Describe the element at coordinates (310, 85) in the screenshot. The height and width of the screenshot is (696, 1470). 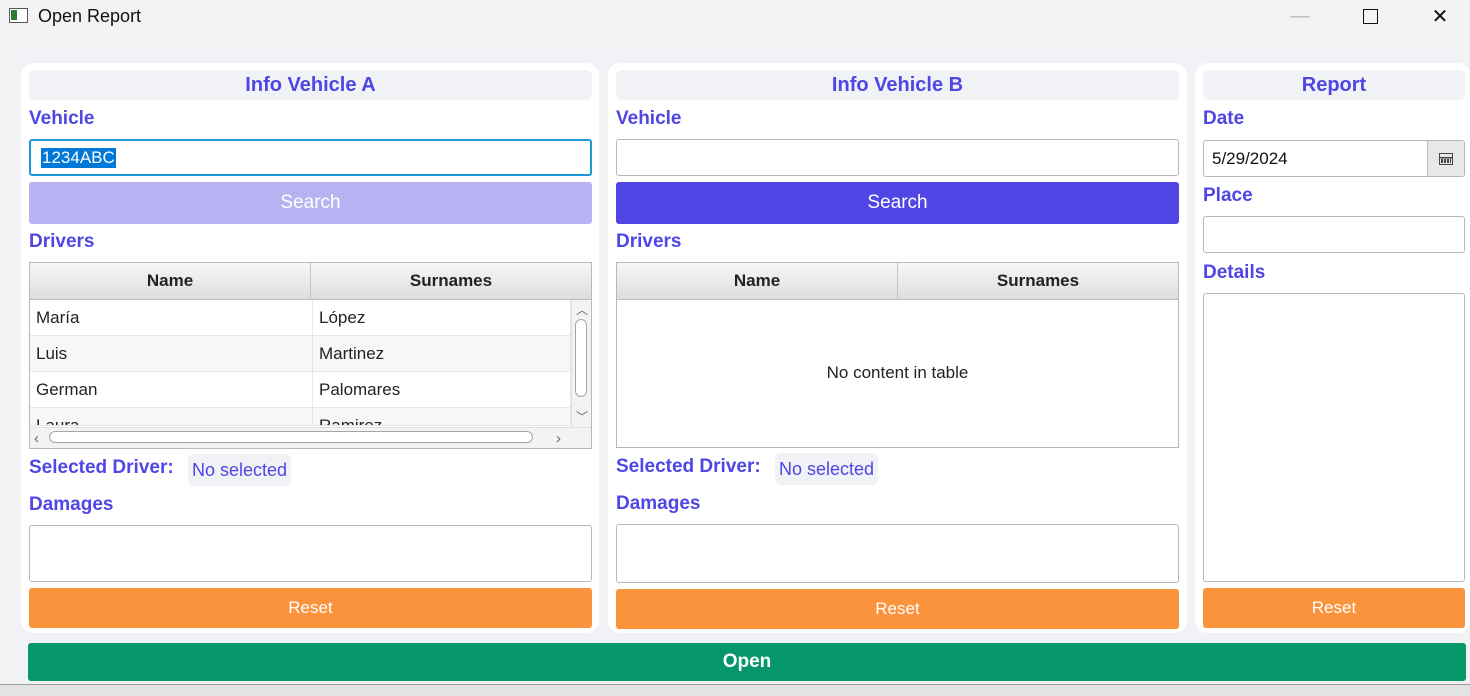
I see `vehicle-a-header: Info Vehicle A` at that location.